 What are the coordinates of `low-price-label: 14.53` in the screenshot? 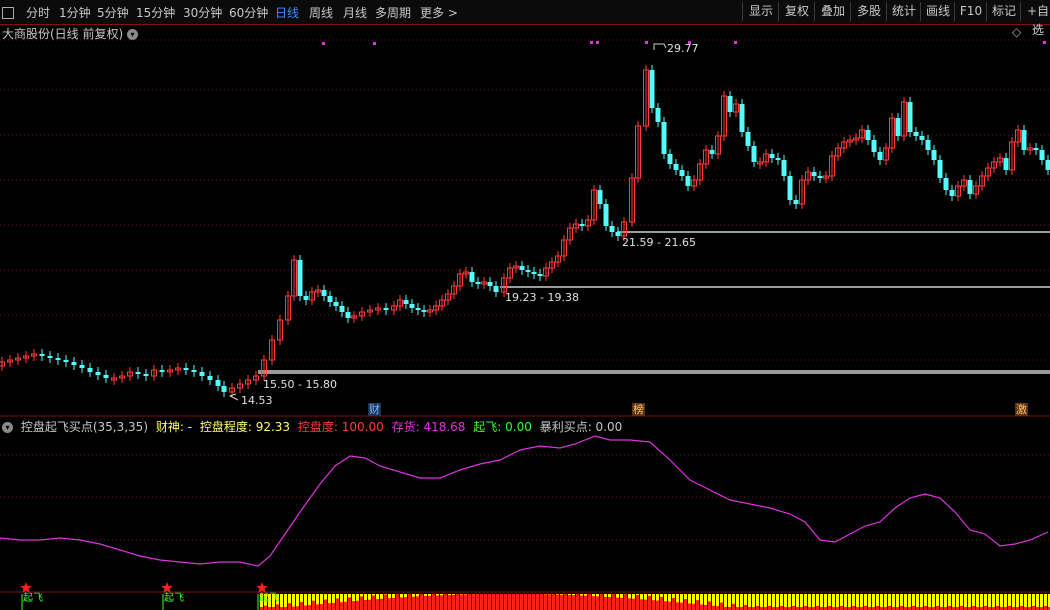 It's located at (257, 400).